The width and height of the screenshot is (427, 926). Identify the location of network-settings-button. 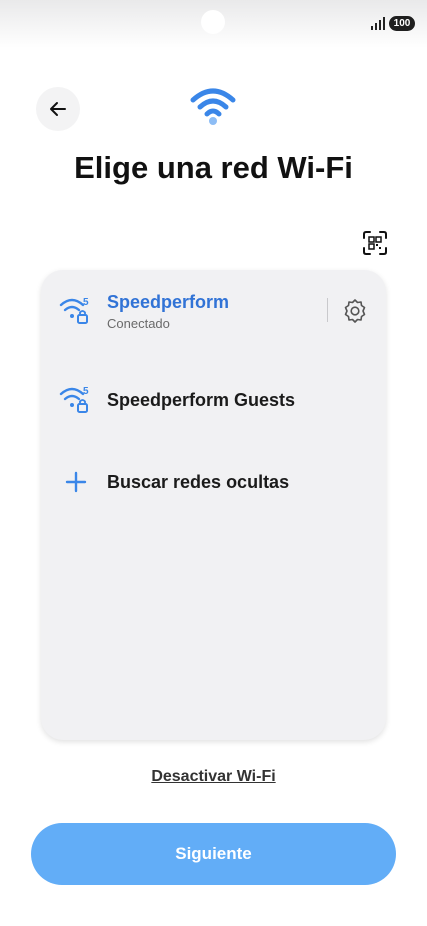
(355, 311).